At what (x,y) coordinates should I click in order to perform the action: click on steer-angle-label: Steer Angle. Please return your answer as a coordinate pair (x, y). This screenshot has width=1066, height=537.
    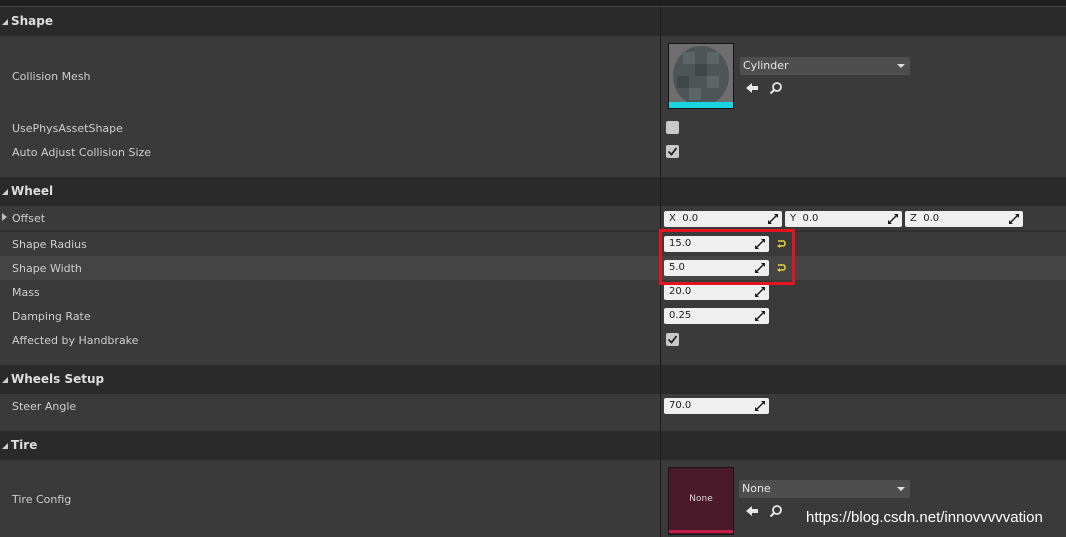
    Looking at the image, I should click on (44, 406).